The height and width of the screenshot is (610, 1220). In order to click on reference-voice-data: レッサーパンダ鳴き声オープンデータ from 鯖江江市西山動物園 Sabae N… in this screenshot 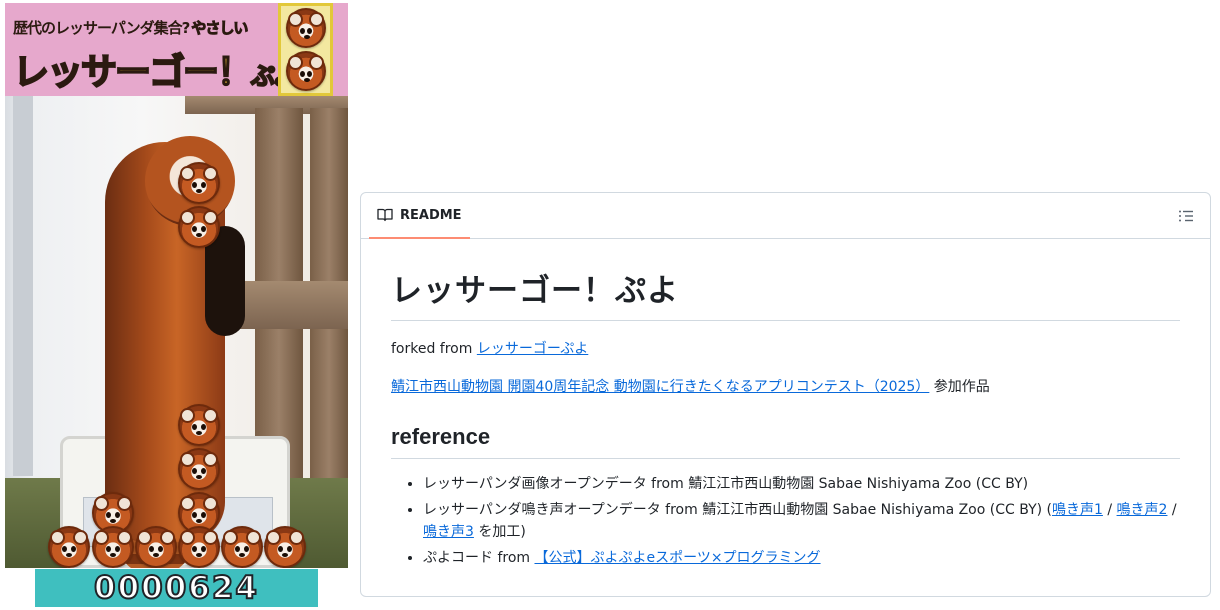, I will do `click(737, 510)`.